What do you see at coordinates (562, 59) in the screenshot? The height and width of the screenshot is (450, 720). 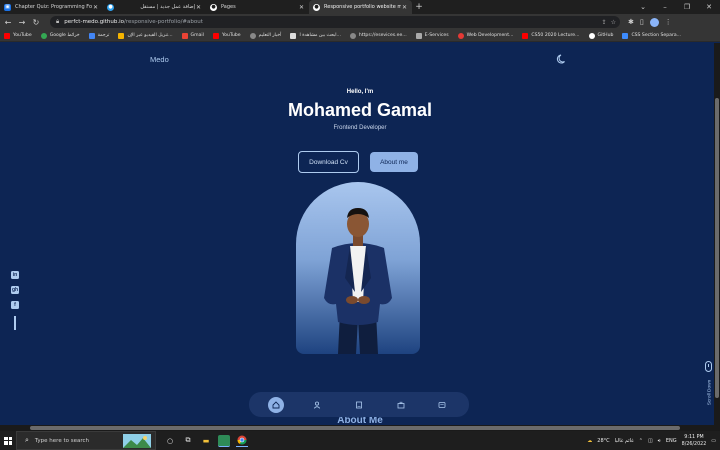 I see `moon-icon` at bounding box center [562, 59].